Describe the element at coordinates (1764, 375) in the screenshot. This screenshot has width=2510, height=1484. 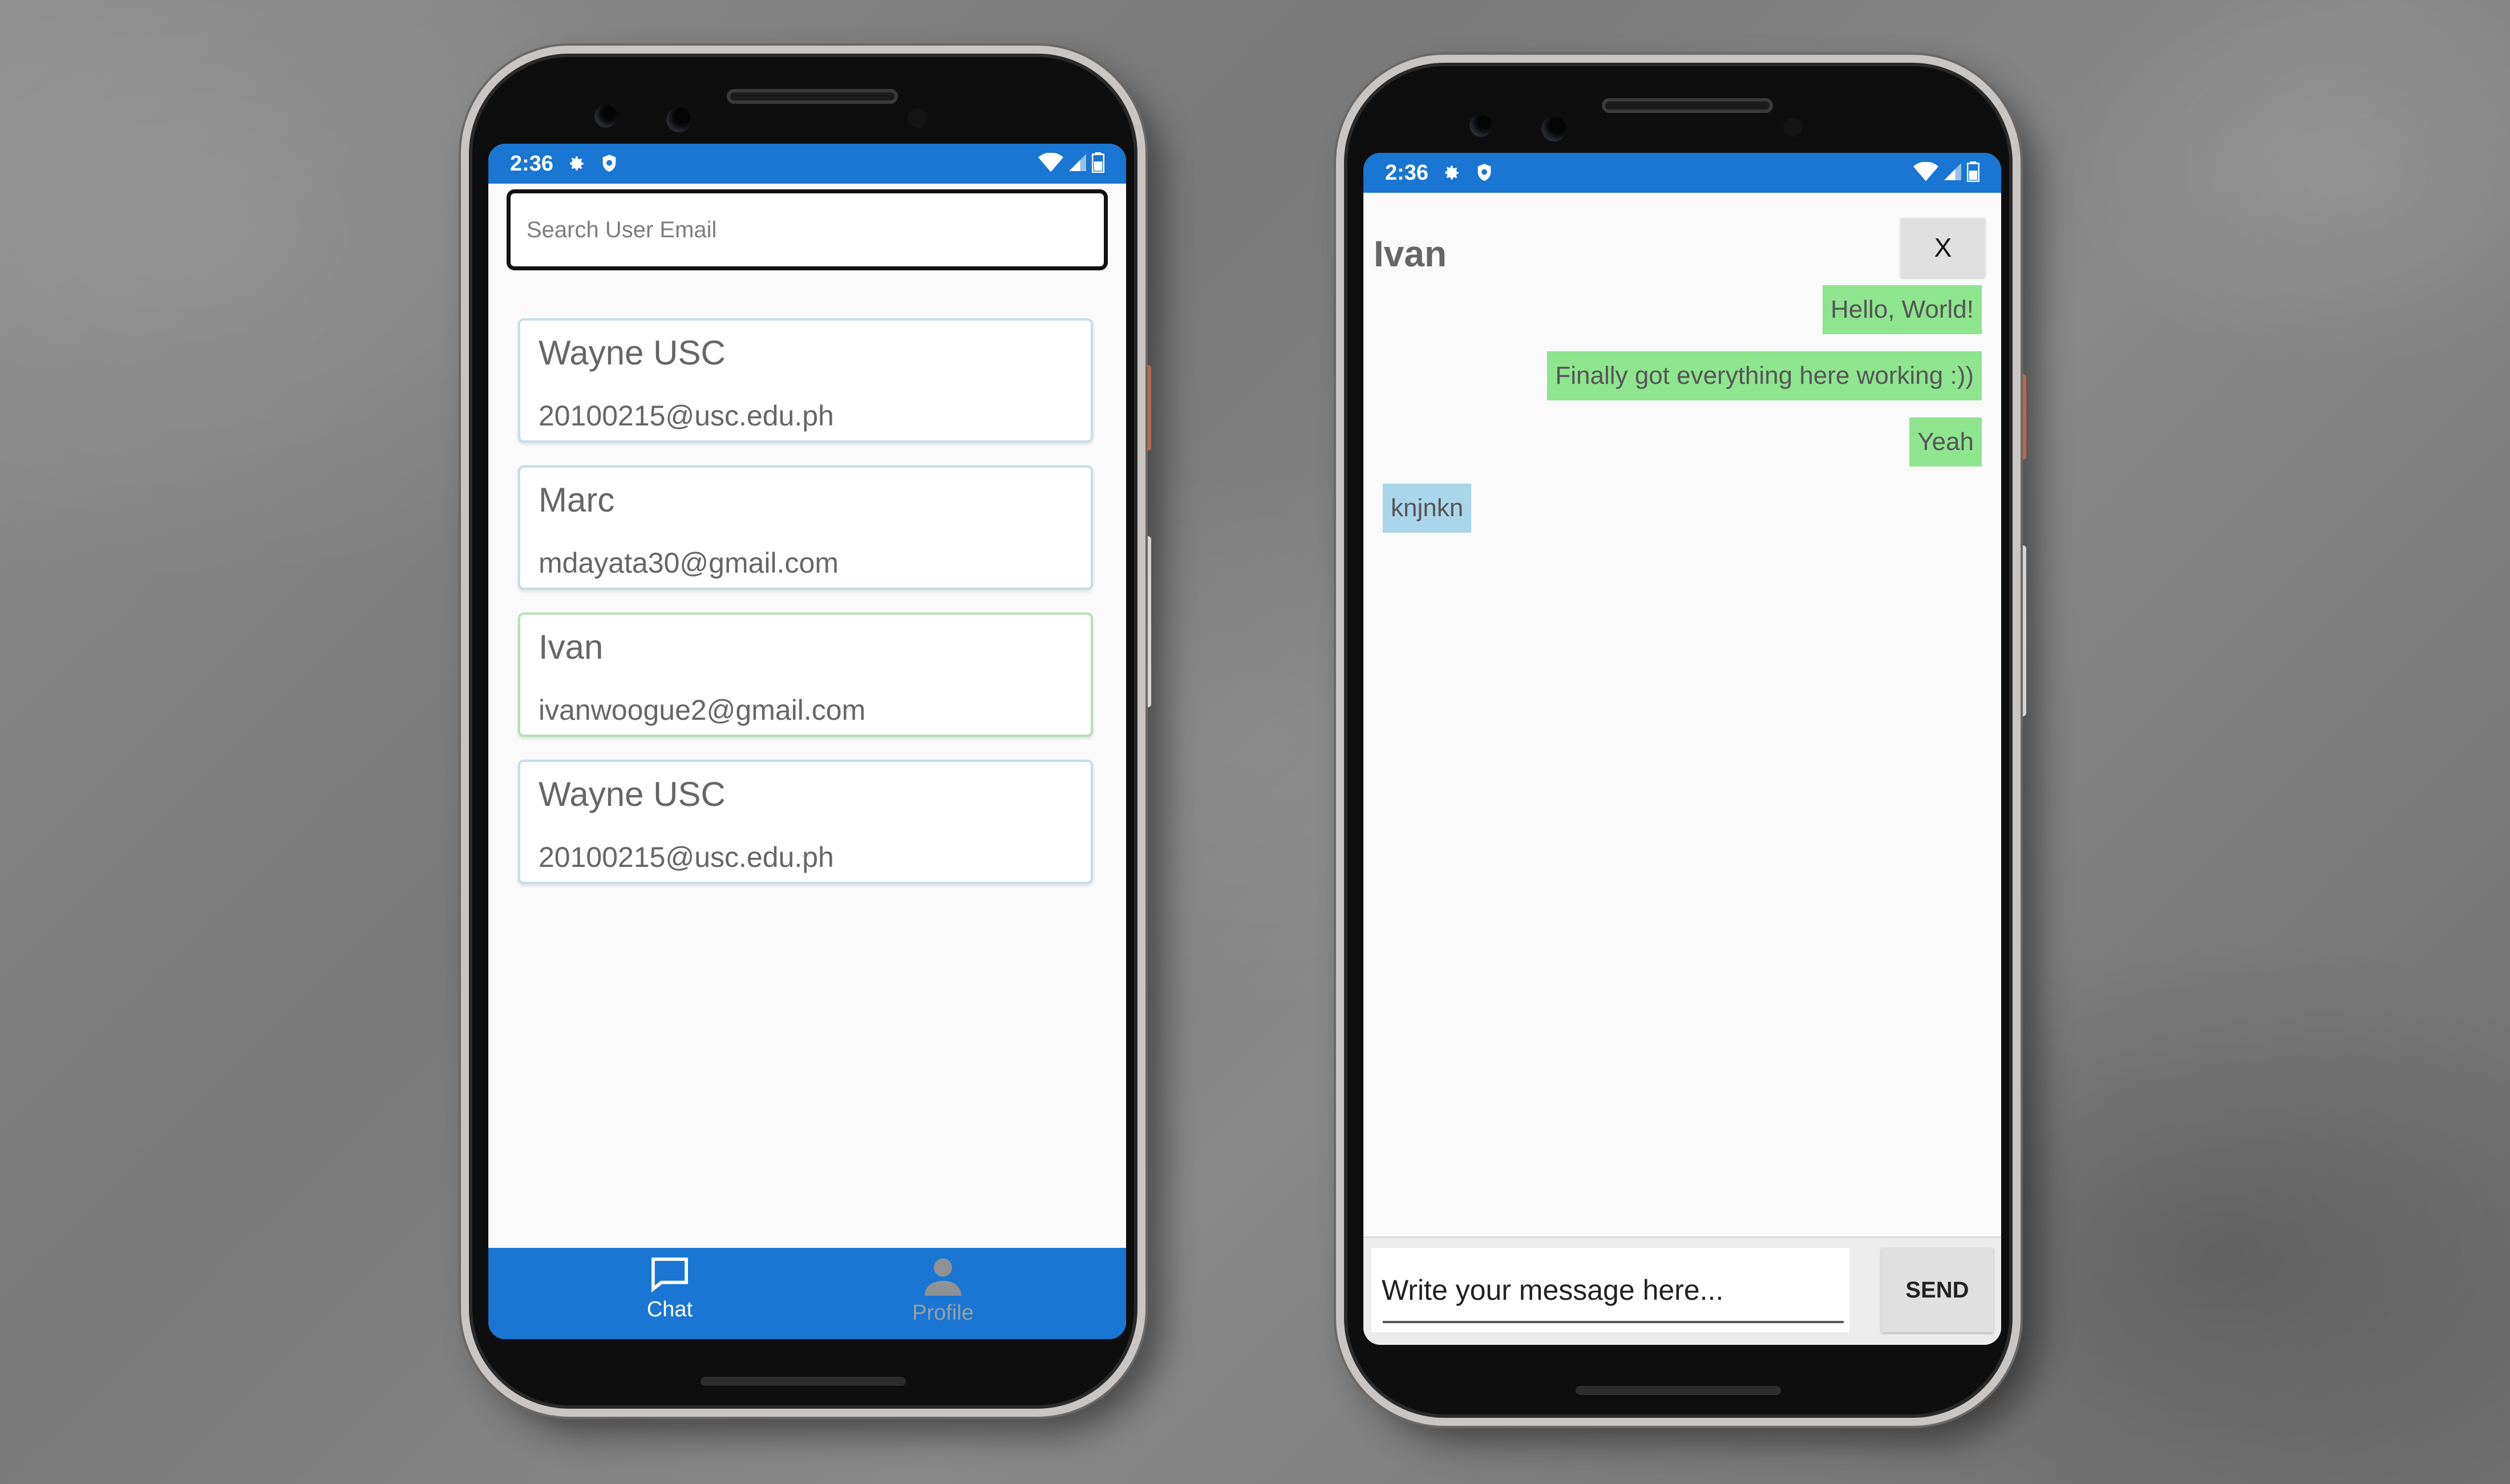
I see `message-bubble-sent: Finally got everything here working :))` at that location.